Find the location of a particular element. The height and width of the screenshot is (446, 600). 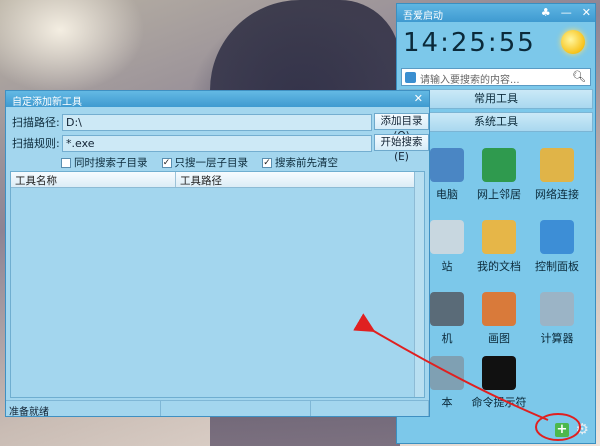

annotation-circle is located at coordinates (558, 427).